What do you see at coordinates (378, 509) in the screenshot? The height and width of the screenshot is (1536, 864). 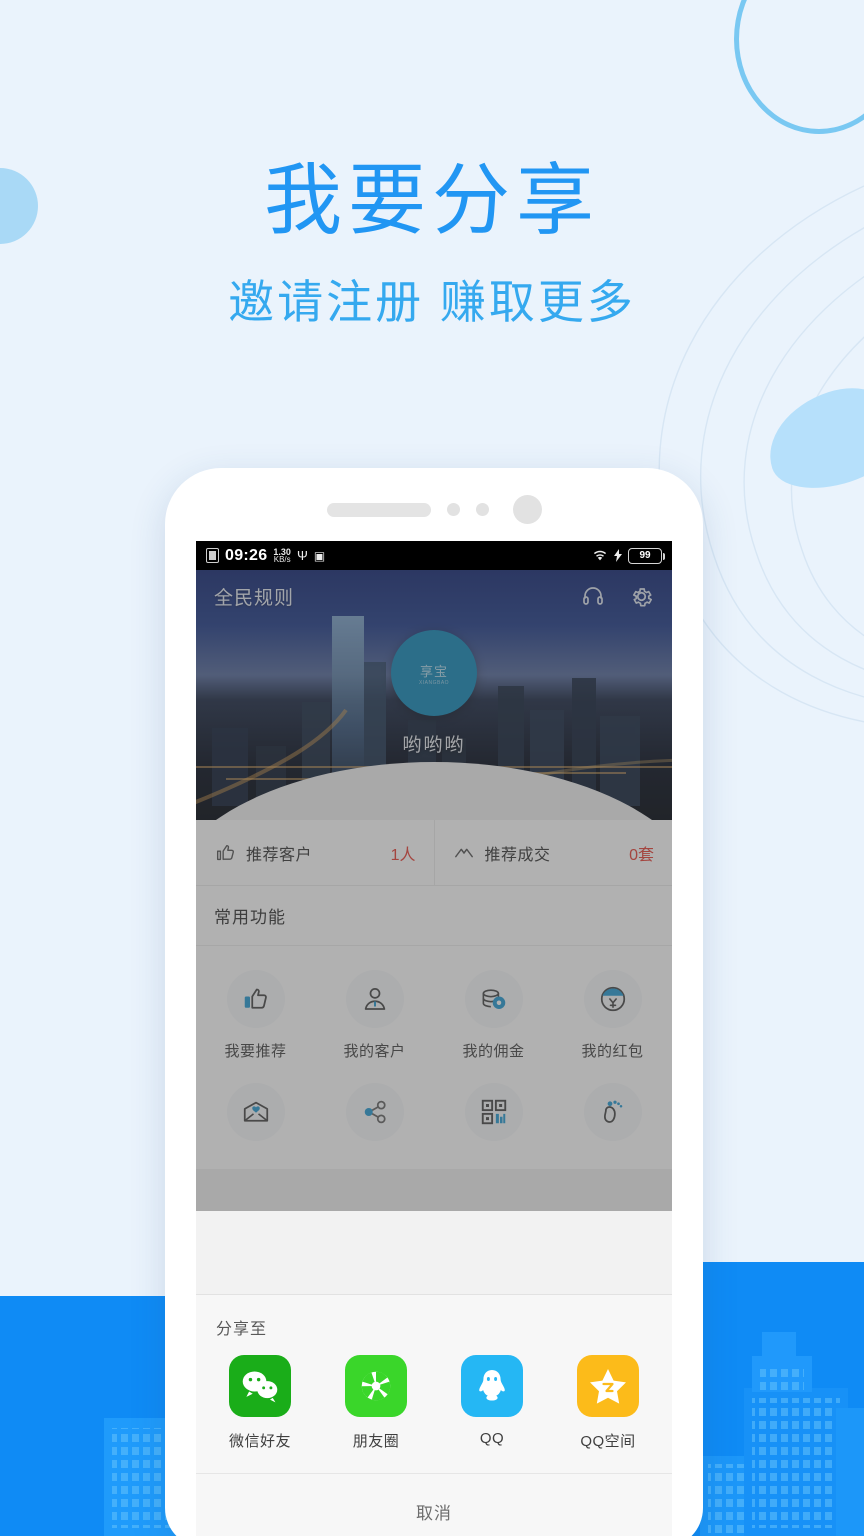 I see `earpiece-speaker` at bounding box center [378, 509].